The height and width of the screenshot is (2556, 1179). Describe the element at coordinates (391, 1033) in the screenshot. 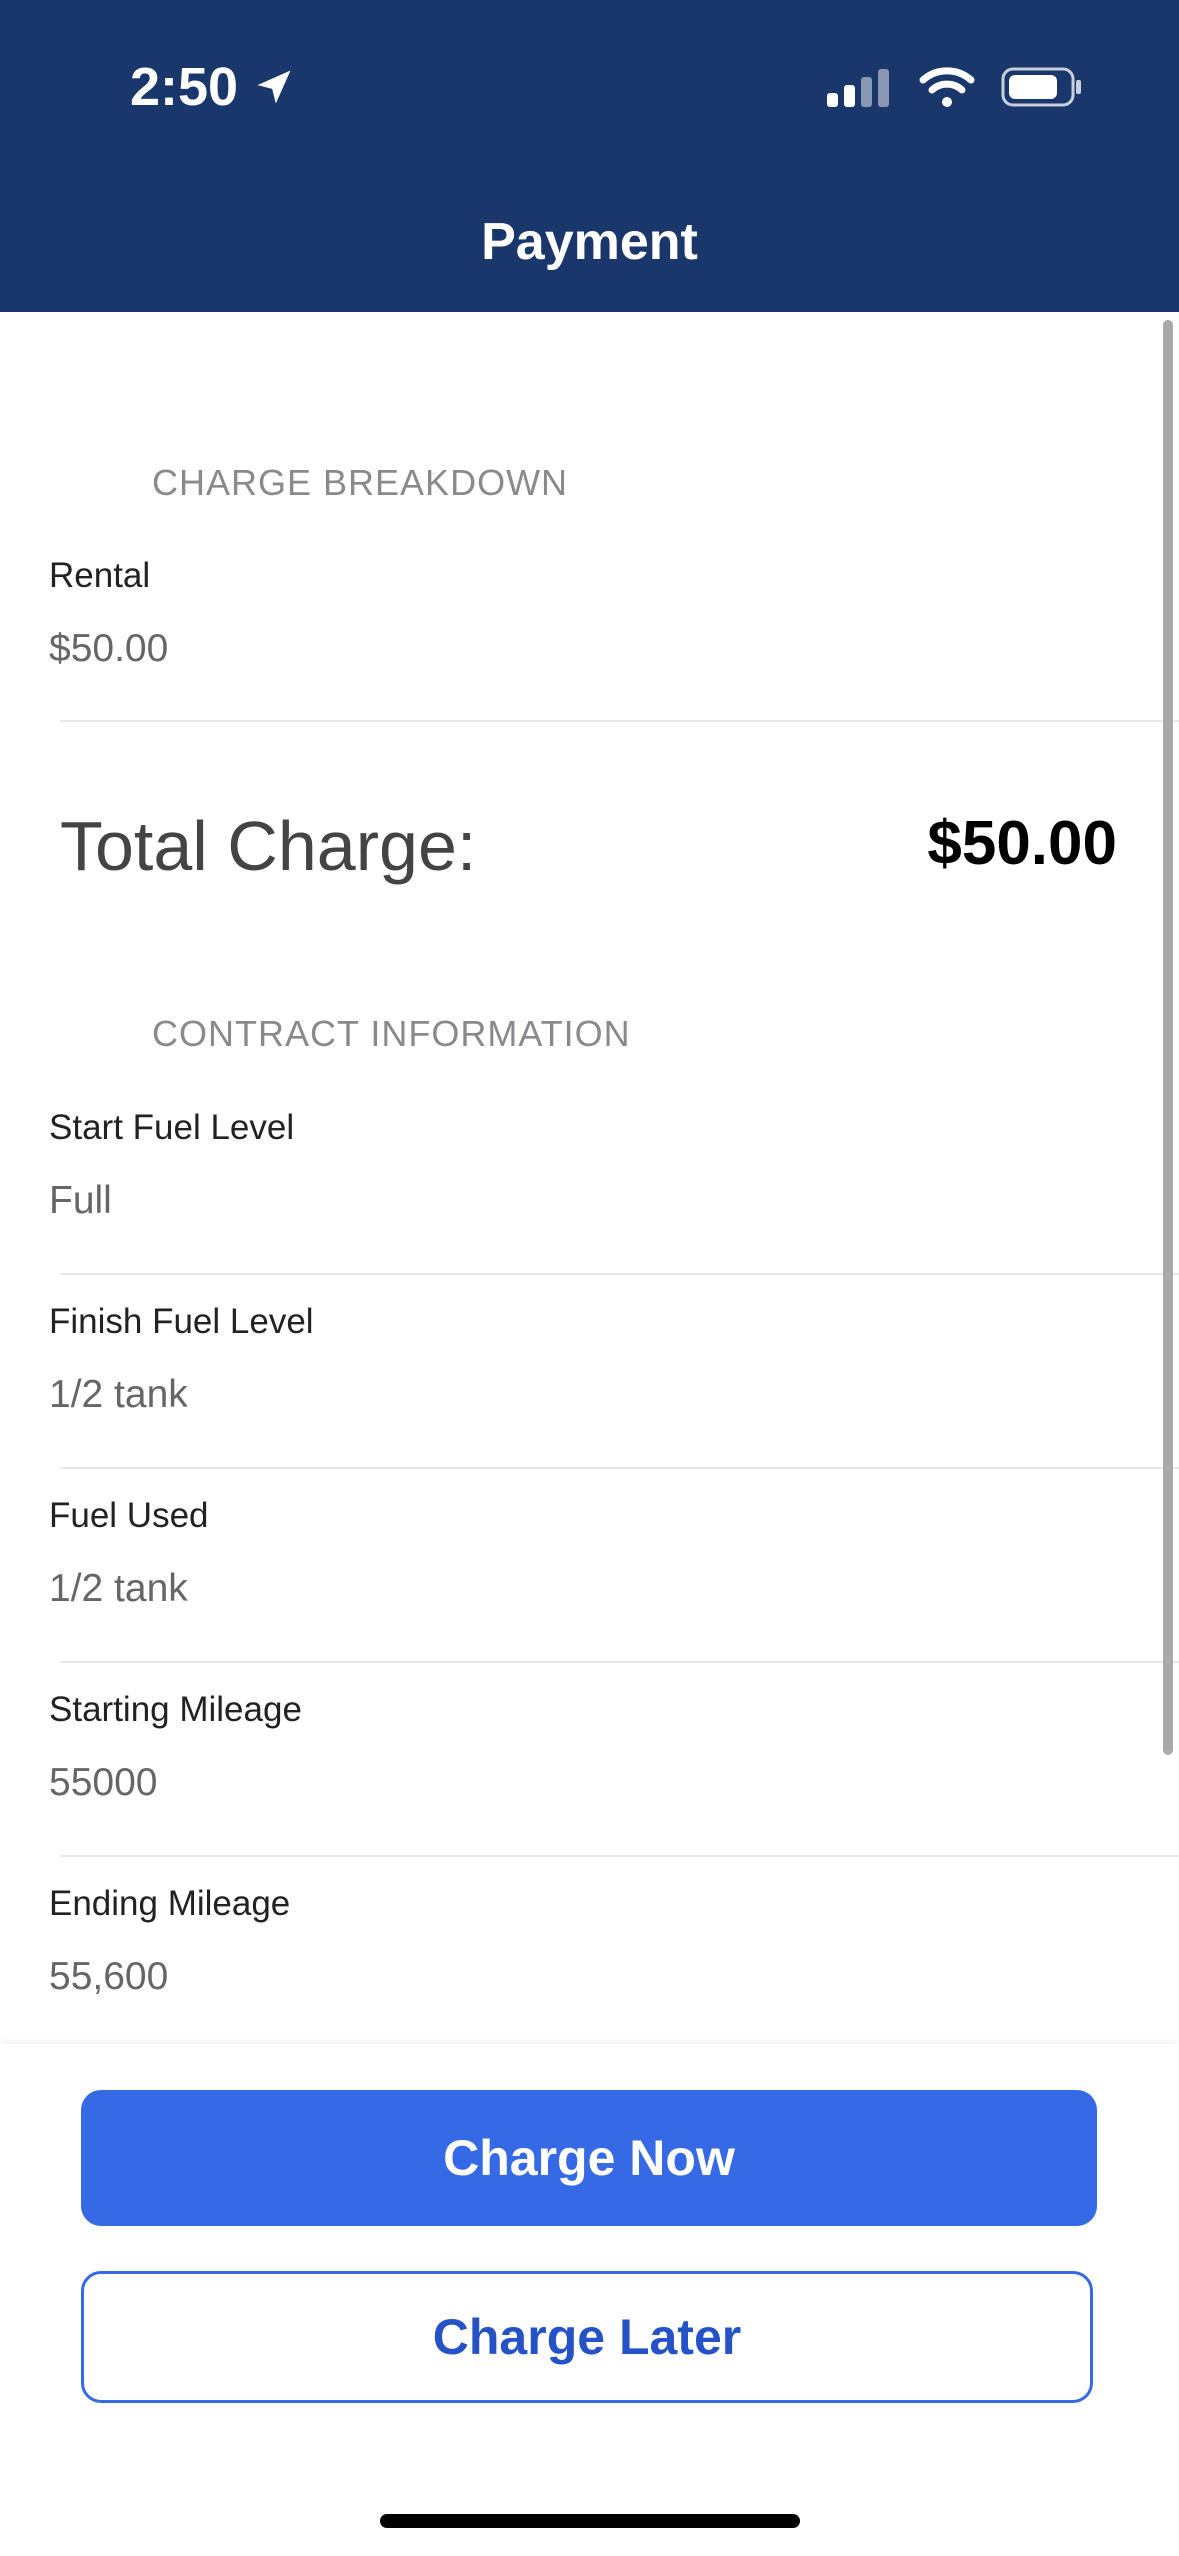

I see `contract-information-header: CONTRACT INFORMATION` at that location.